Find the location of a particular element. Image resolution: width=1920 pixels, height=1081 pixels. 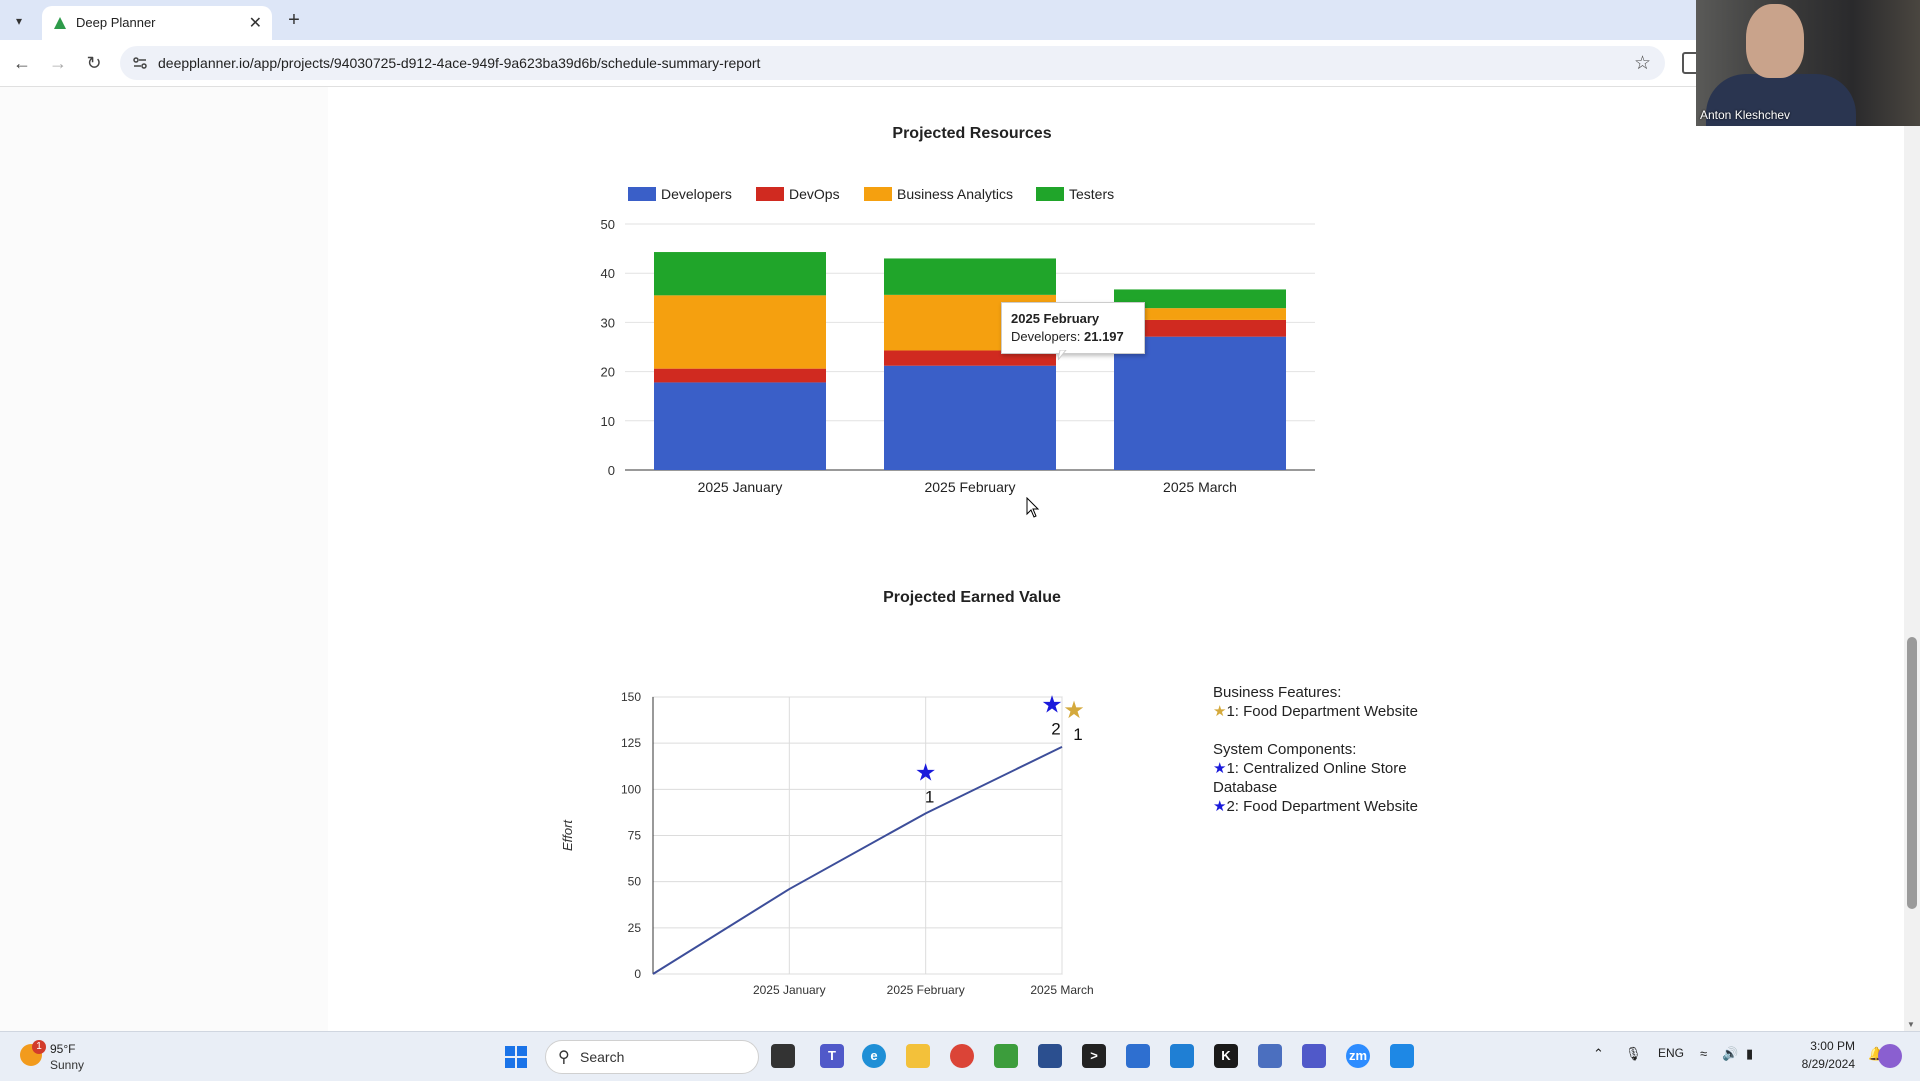

vscode-icon is located at coordinates (1182, 1056).